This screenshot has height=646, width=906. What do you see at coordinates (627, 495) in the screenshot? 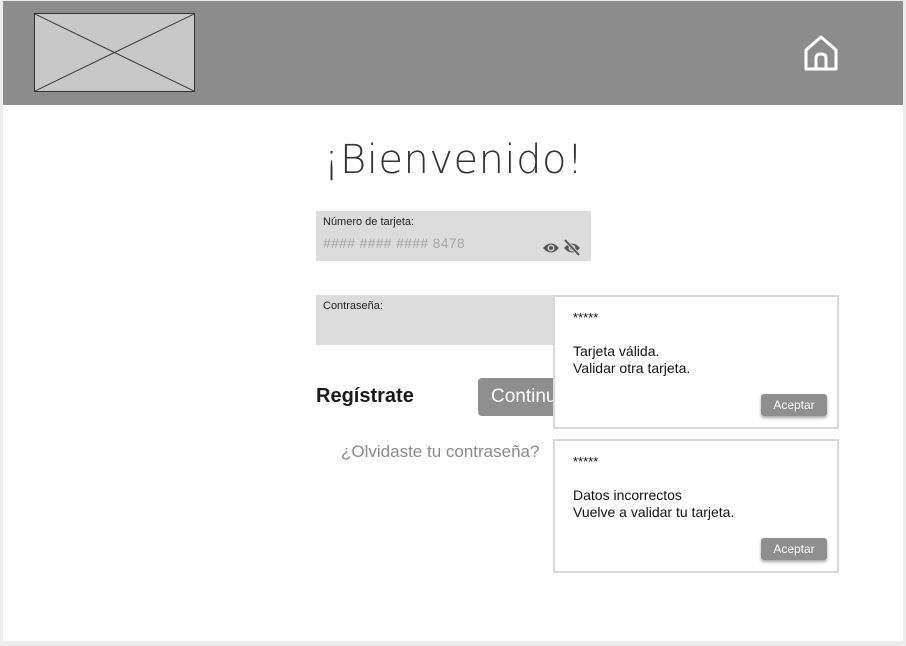
I see `dialog-message-line: Datos incorrectos` at bounding box center [627, 495].